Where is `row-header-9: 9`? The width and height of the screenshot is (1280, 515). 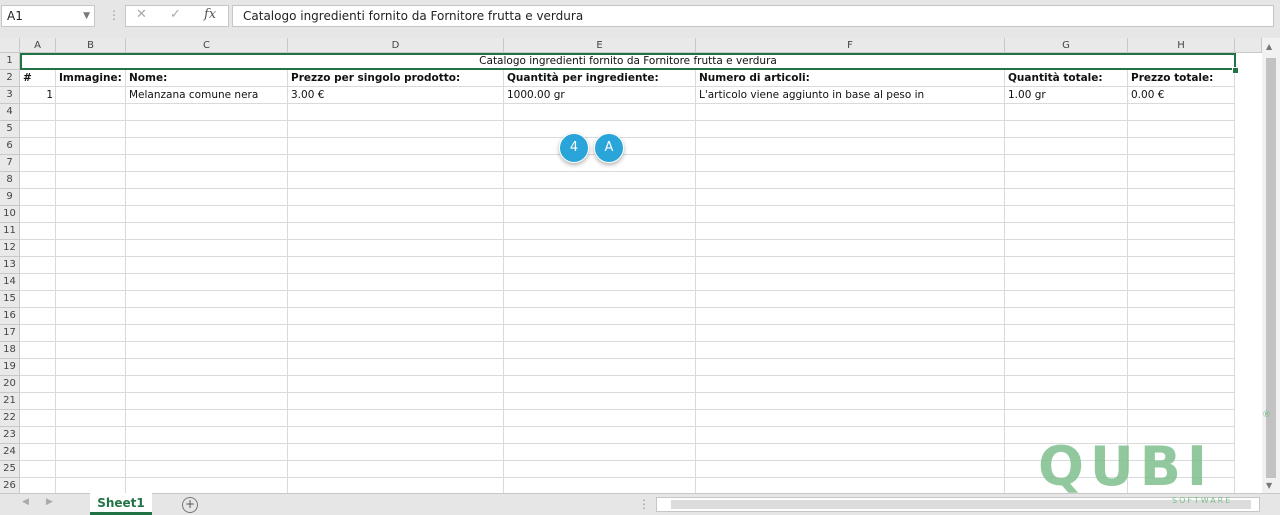 row-header-9: 9 is located at coordinates (10, 197).